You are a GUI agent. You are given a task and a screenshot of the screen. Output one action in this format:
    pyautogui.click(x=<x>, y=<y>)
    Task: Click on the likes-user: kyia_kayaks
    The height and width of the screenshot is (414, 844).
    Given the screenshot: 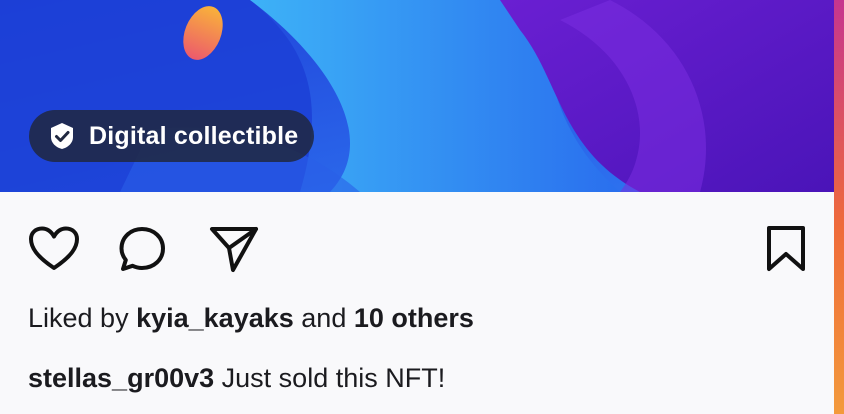 What is the action you would take?
    pyautogui.click(x=215, y=318)
    